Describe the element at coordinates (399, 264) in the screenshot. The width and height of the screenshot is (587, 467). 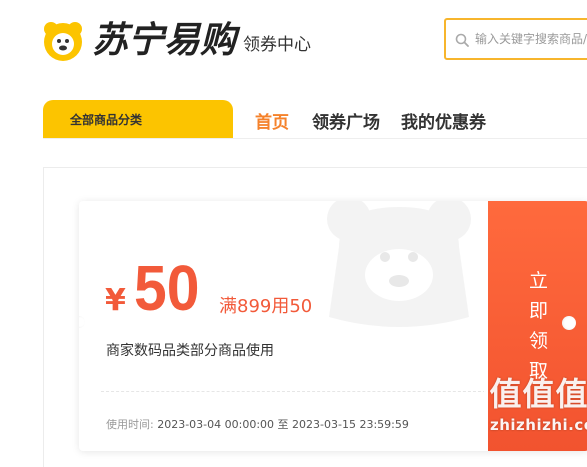
I see `bear-watermark-icon` at that location.